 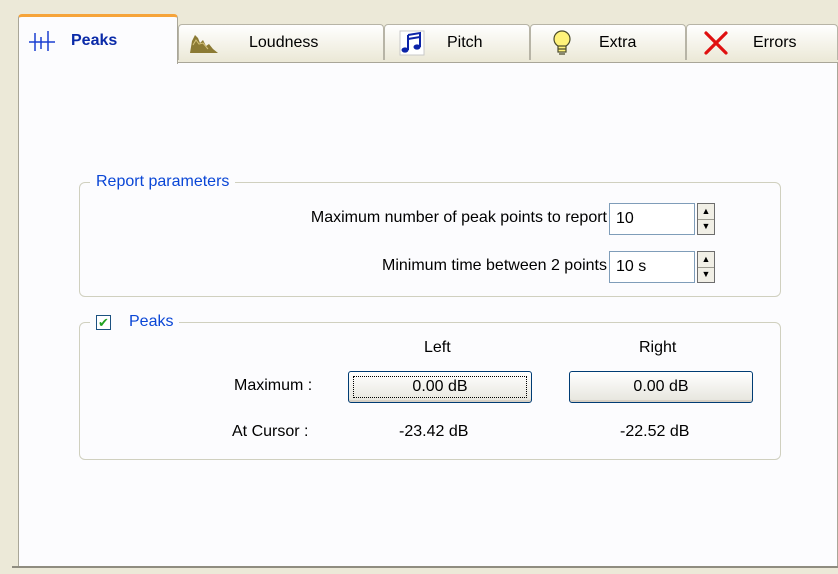 What do you see at coordinates (412, 43) in the screenshot?
I see `music-note-icon` at bounding box center [412, 43].